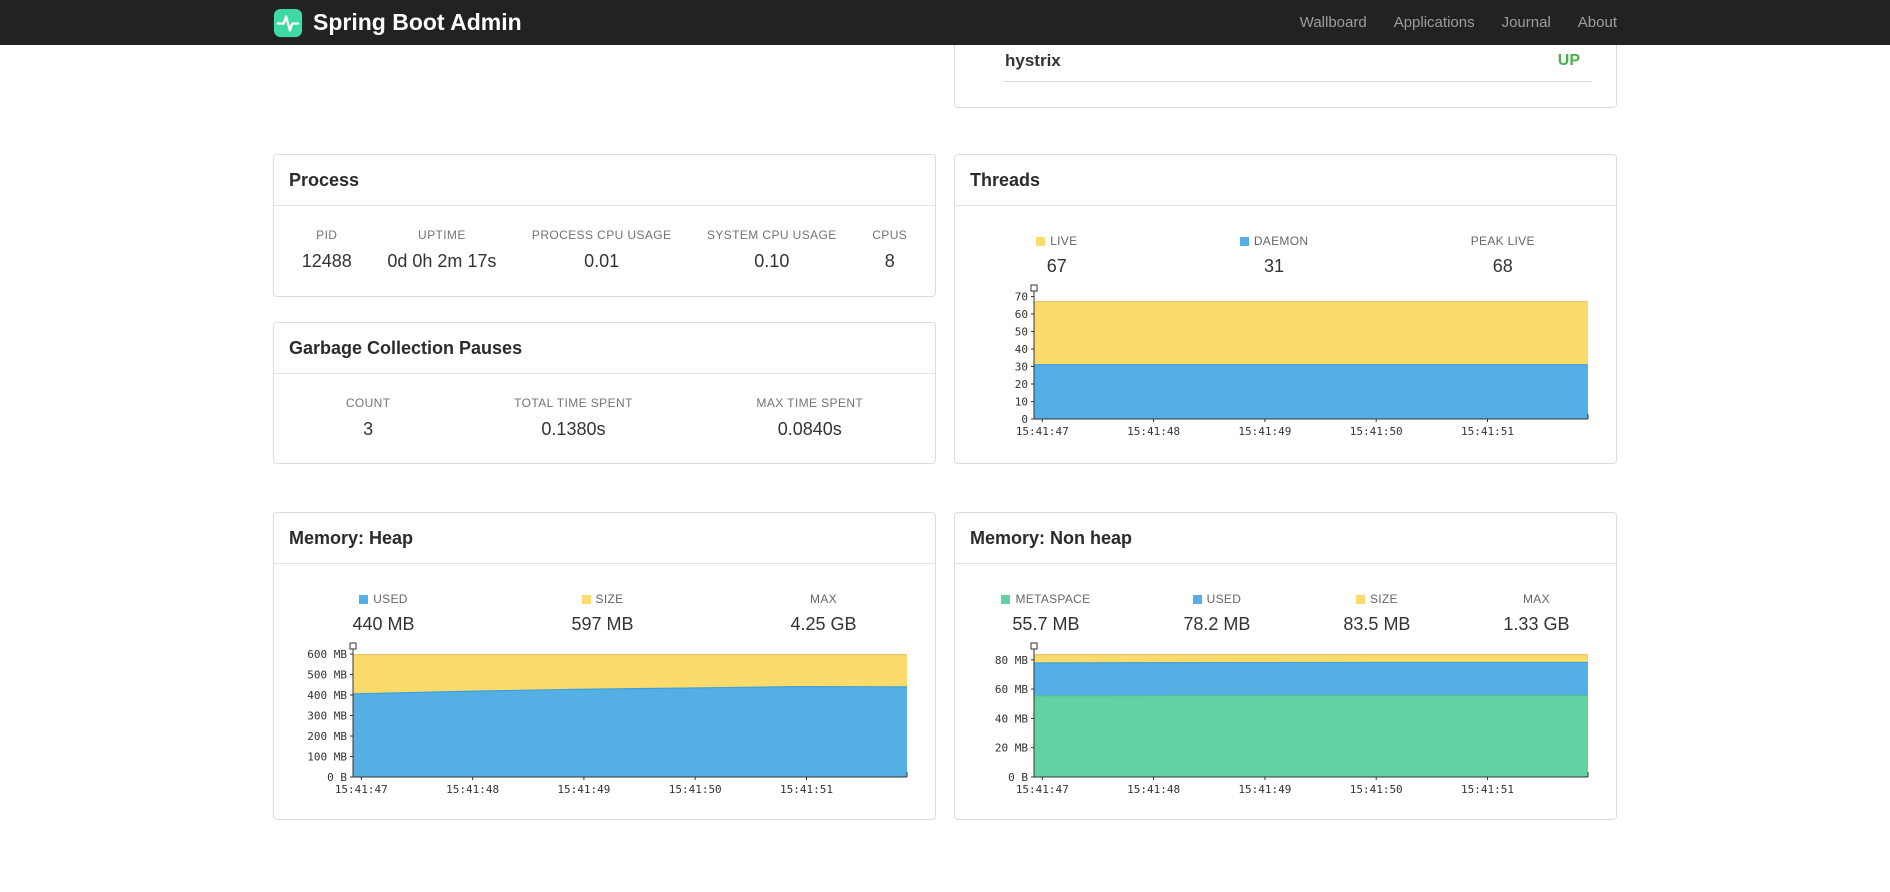 The height and width of the screenshot is (892, 1890). What do you see at coordinates (327, 736) in the screenshot?
I see `svg-text: 200 MB` at bounding box center [327, 736].